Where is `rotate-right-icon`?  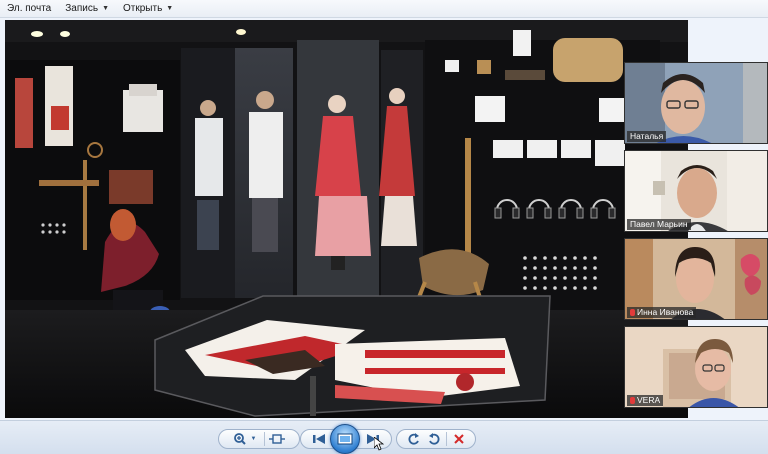 rotate-right-icon is located at coordinates (434, 439).